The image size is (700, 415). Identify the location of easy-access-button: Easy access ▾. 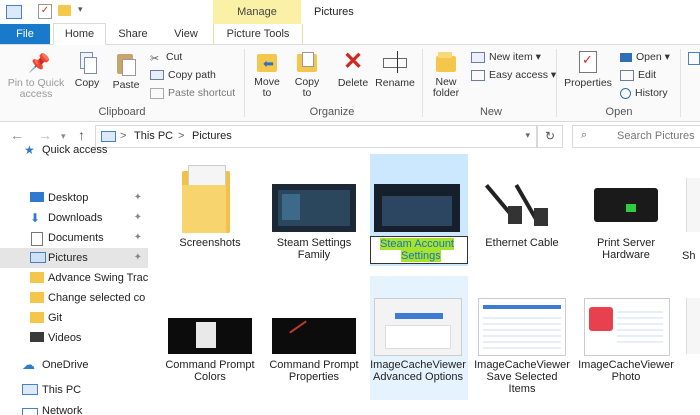
(513, 75).